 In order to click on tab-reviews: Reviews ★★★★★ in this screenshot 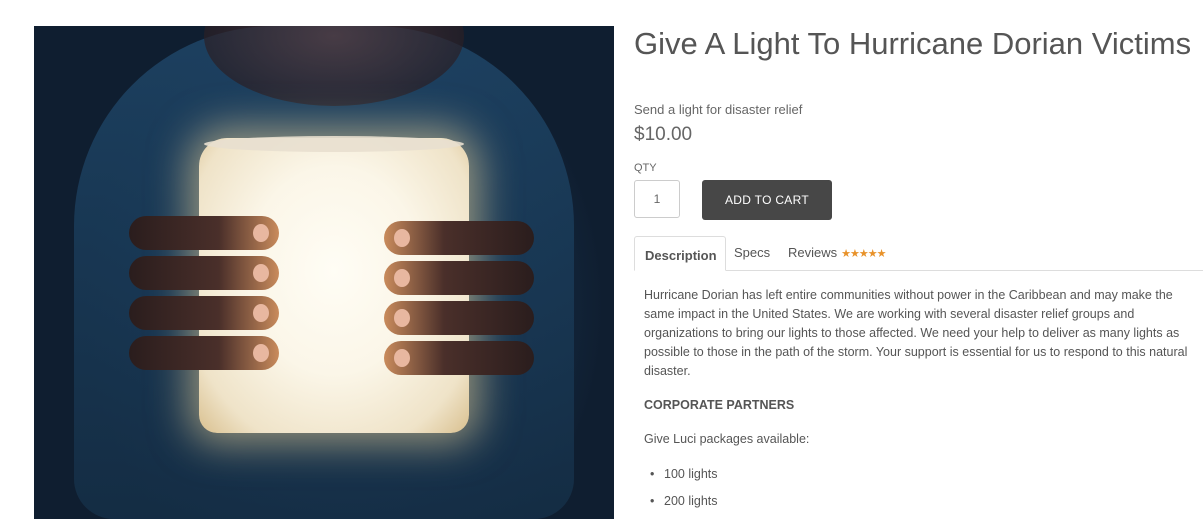, I will do `click(836, 253)`.